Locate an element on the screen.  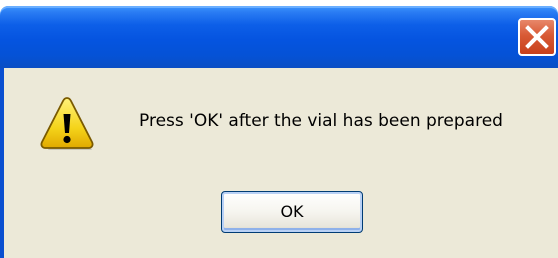
ok-button: OK is located at coordinates (292, 212).